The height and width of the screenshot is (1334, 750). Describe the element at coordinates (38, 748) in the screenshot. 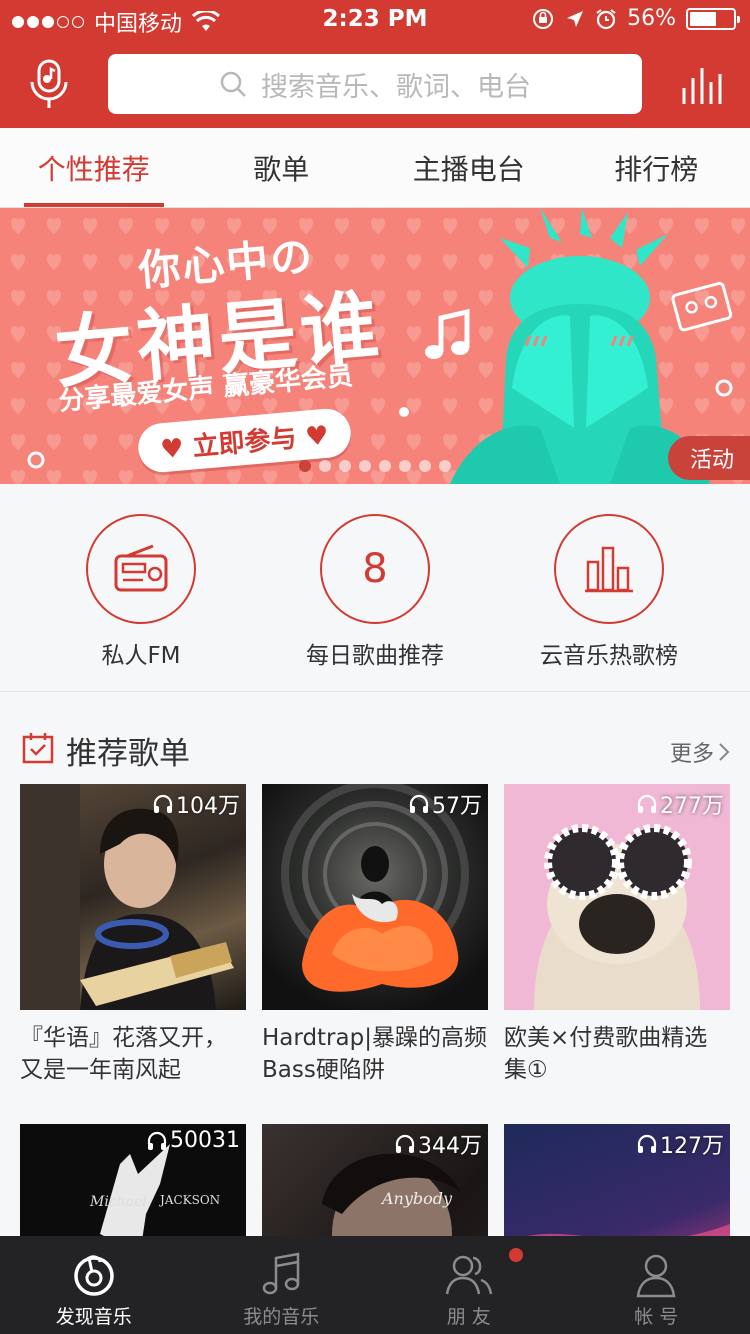

I see `calendar-check-icon` at that location.